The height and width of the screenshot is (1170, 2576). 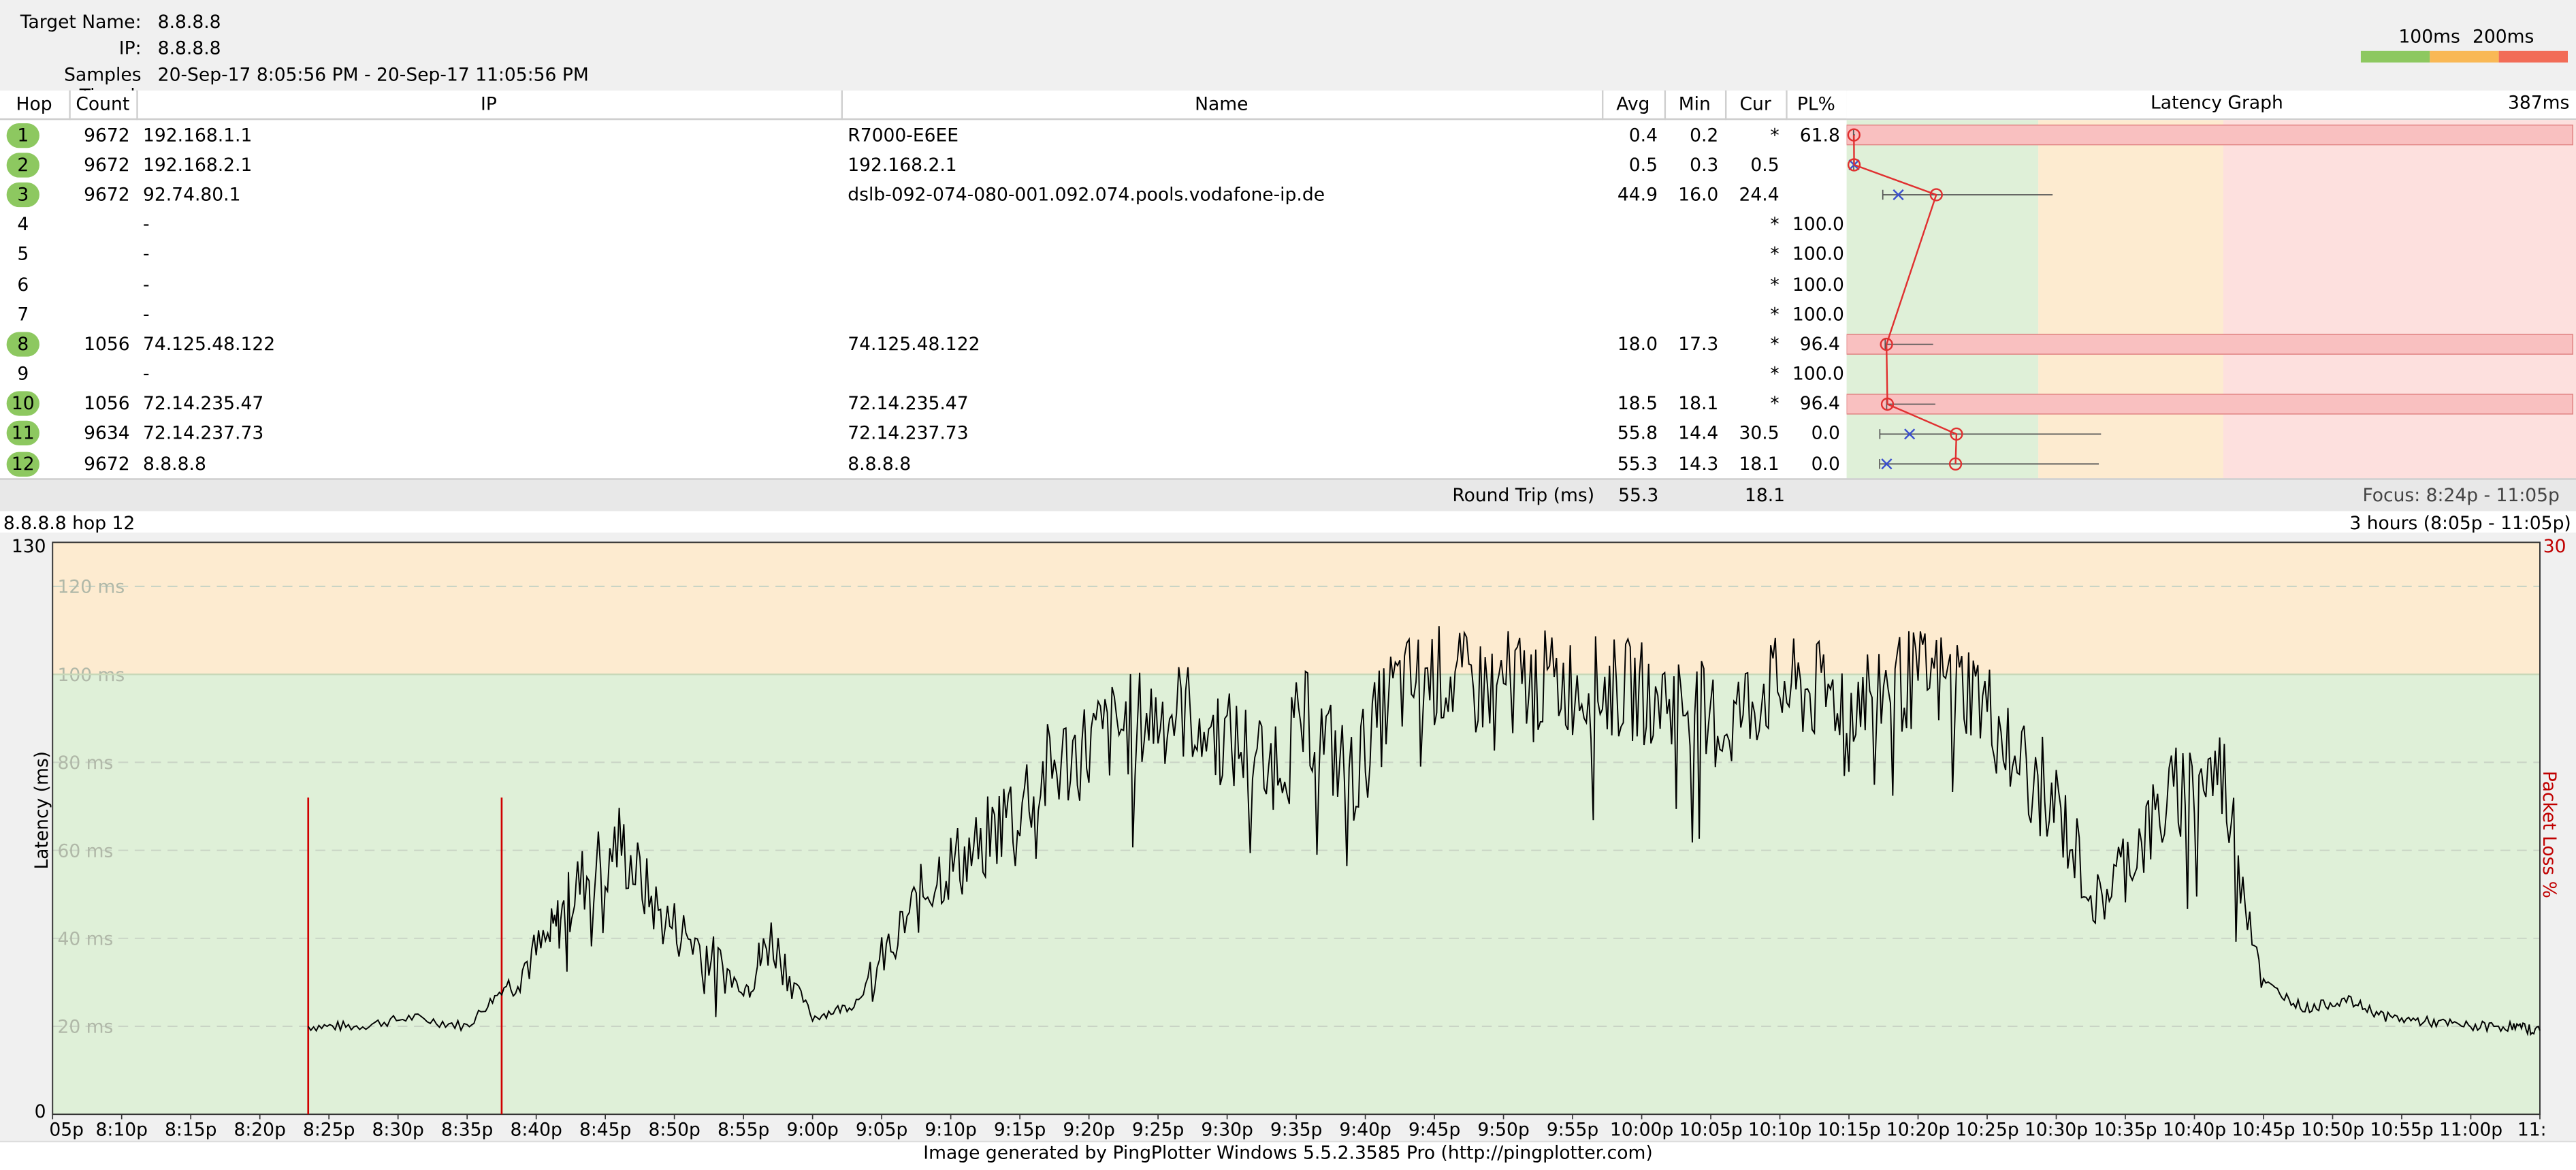 What do you see at coordinates (1849, 1130) in the screenshot?
I see `x-tick-label: 10:15p` at bounding box center [1849, 1130].